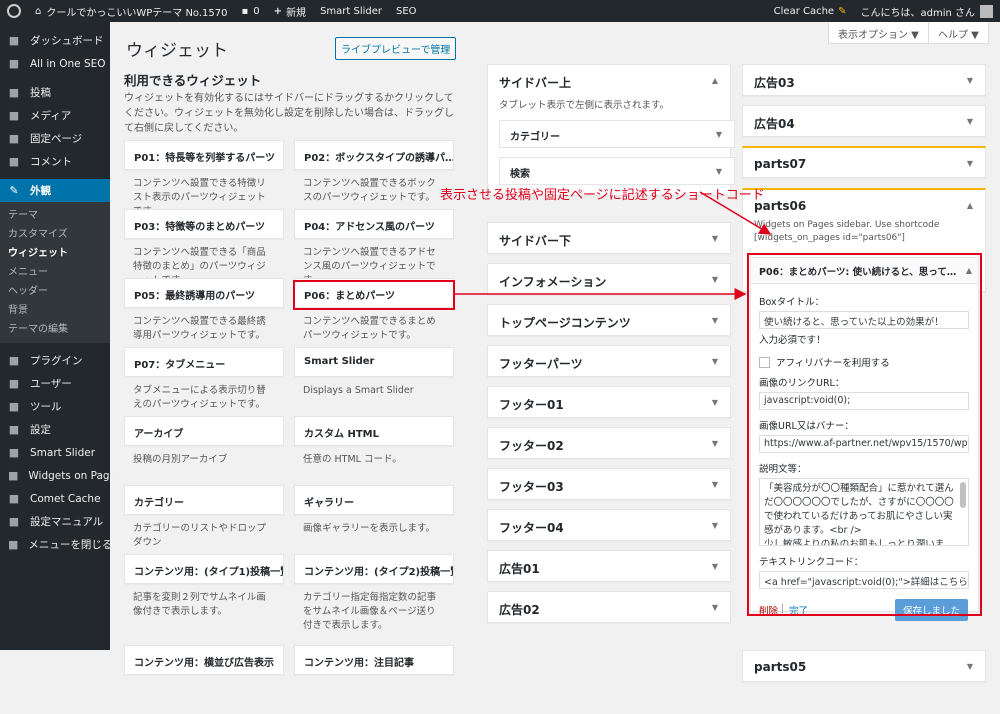 The image size is (1000, 714). I want to click on sidebar-title: 広告04, so click(774, 124).